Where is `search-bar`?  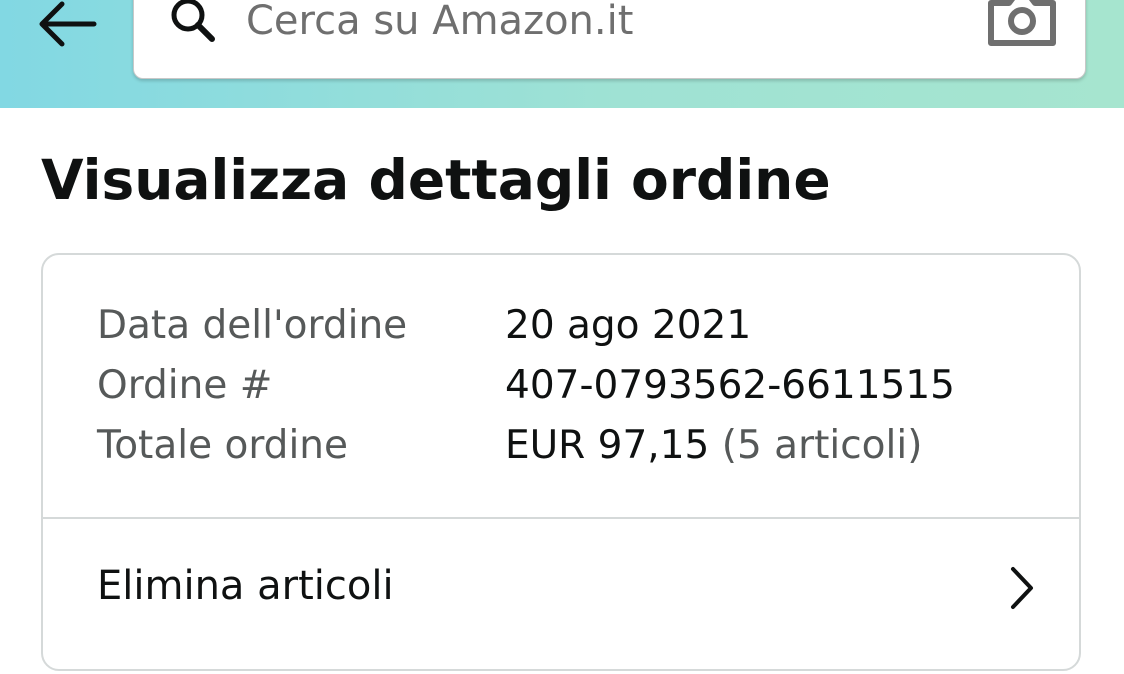
search-bar is located at coordinates (609, 39).